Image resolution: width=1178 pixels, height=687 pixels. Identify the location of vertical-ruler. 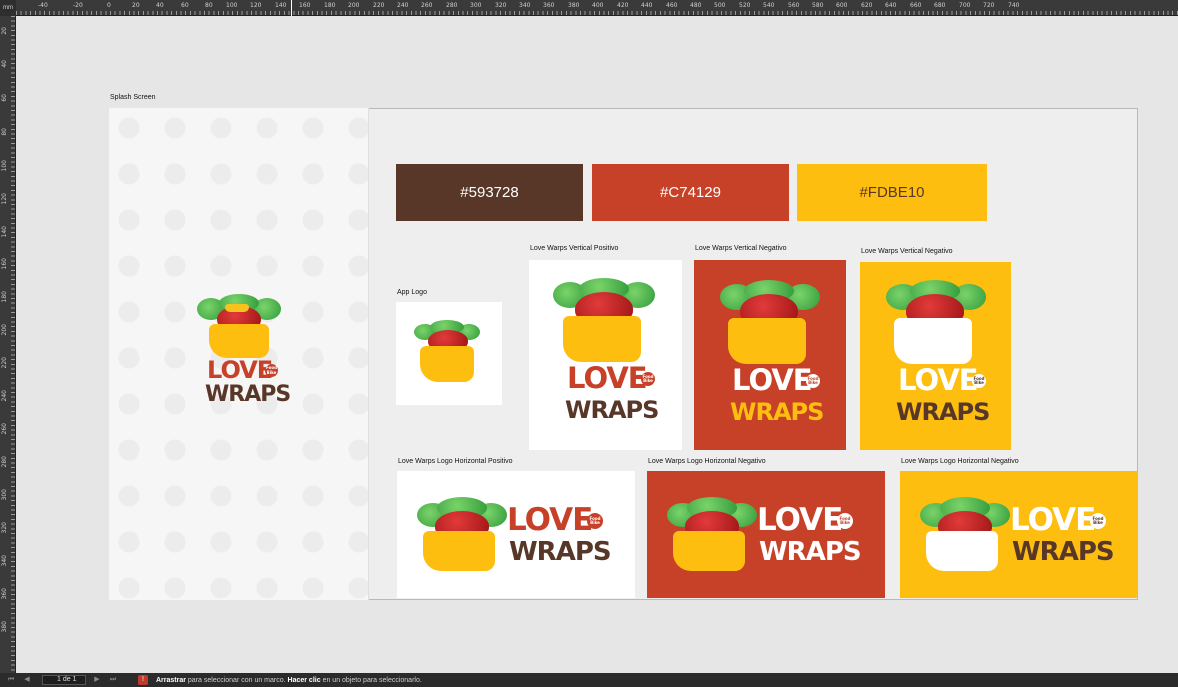
(8, 344).